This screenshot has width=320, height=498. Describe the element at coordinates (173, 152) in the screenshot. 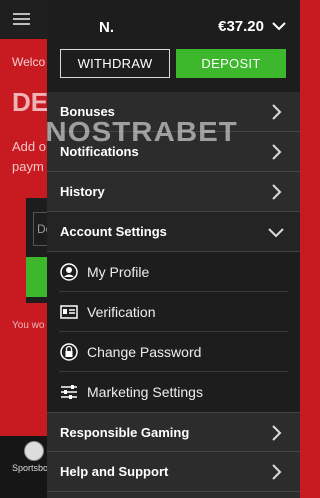

I see `menu-item-notifications: Notifications` at that location.